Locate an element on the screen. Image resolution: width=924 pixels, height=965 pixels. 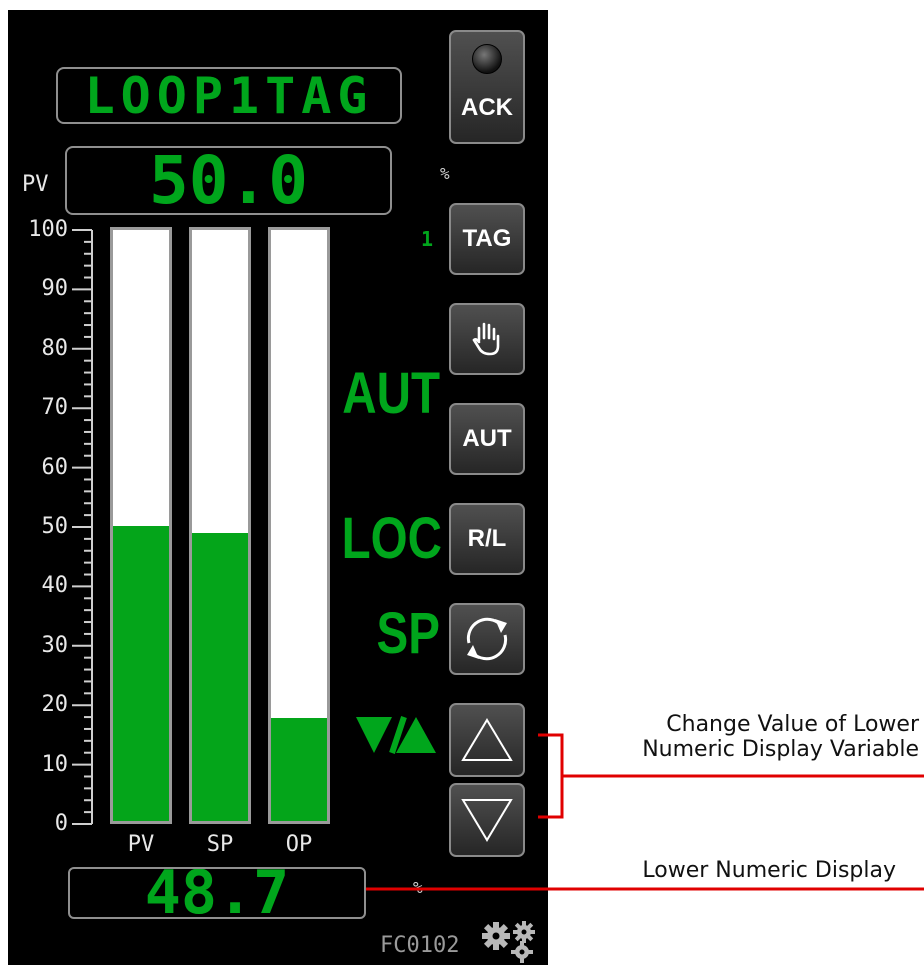
lower-display-callout: Lower Numeric Display is located at coordinates (769, 870).